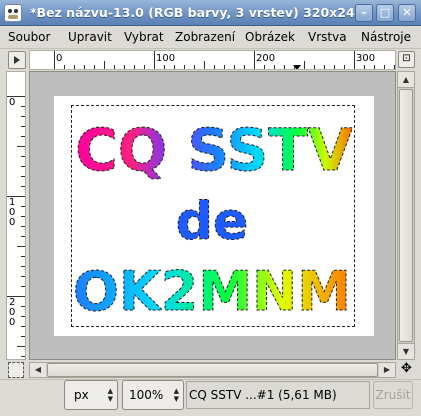 The image size is (421, 416). I want to click on horizontal-scroll-thumb, so click(212, 370).